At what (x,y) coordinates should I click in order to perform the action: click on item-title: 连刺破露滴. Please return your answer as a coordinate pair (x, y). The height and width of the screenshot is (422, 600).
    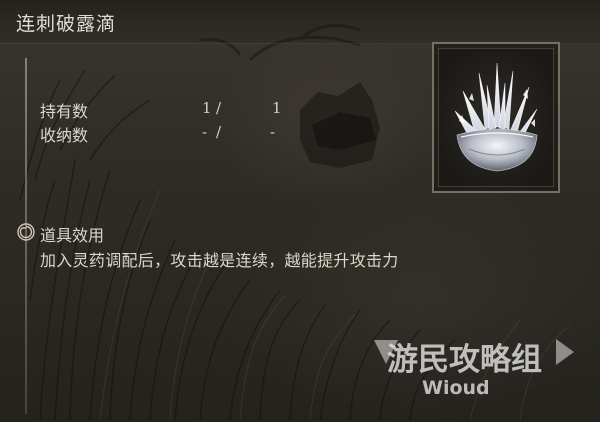
    Looking at the image, I should click on (66, 24).